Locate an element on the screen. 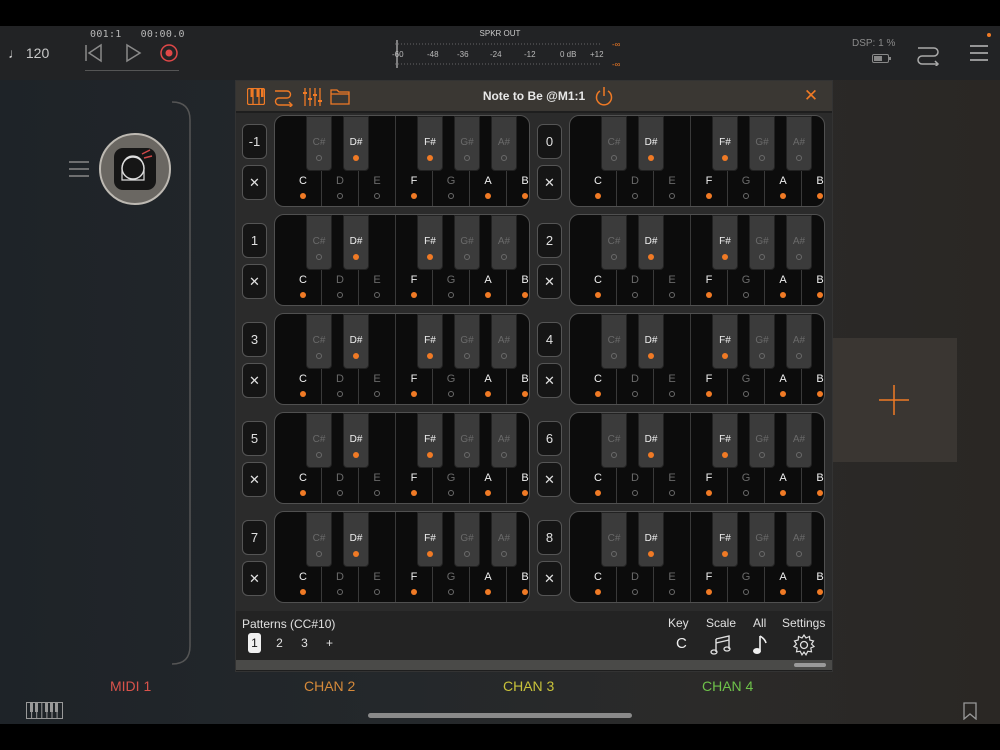 The image size is (1000, 750). power-icon is located at coordinates (604, 96).